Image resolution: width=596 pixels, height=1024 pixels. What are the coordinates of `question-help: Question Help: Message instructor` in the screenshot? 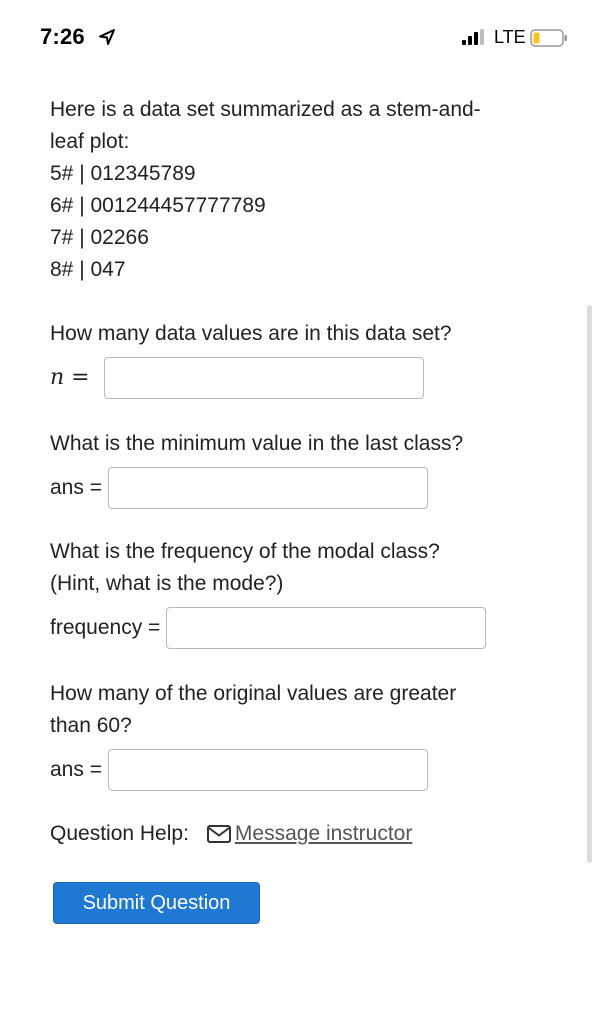 It's located at (231, 834).